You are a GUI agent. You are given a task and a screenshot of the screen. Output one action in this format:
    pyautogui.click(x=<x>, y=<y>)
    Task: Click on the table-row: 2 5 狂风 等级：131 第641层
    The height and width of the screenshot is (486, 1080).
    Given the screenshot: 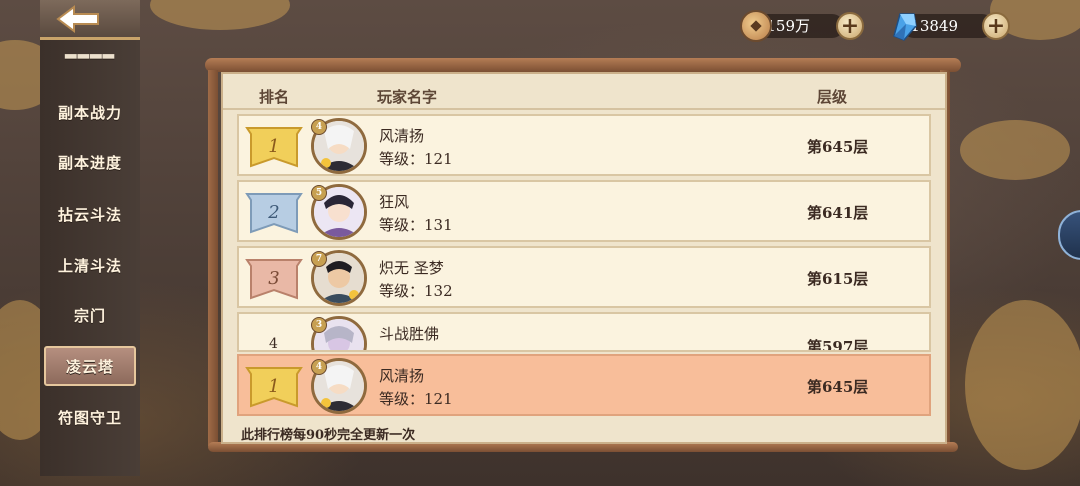 What is the action you would take?
    pyautogui.click(x=584, y=211)
    